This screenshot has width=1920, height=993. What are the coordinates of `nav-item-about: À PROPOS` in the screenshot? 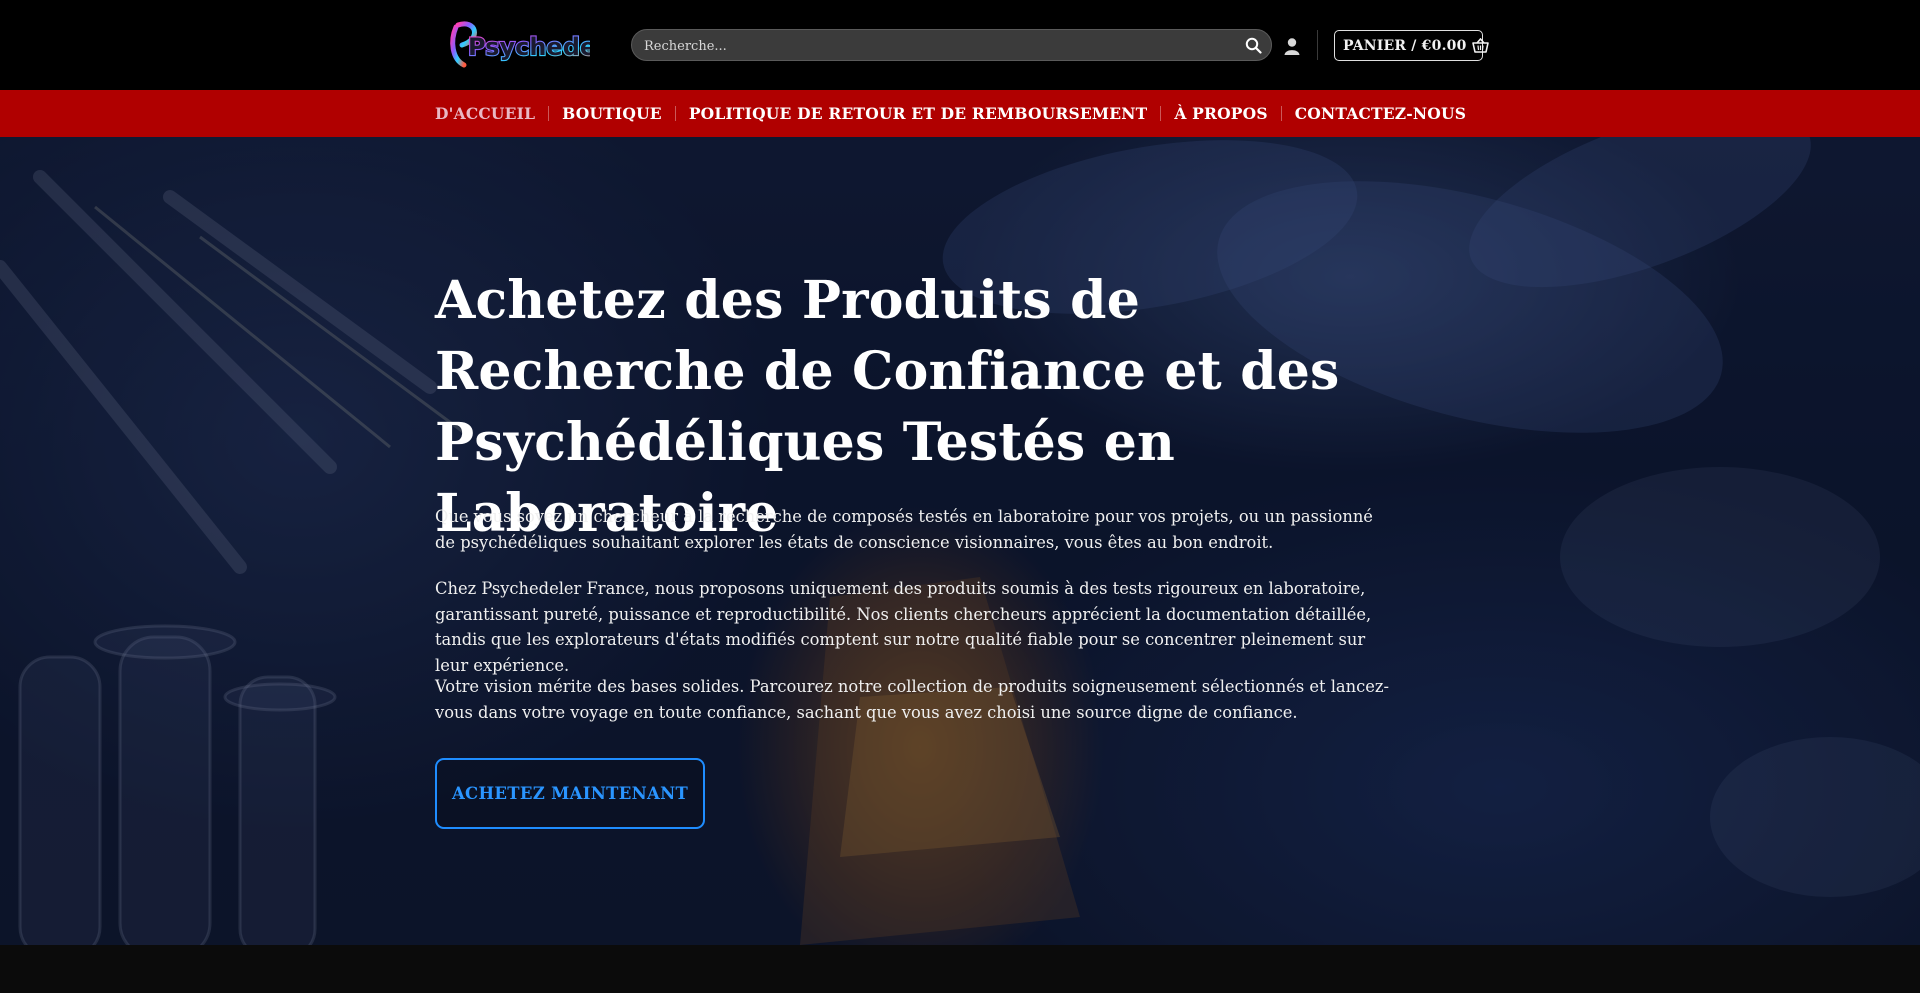 It's located at (1220, 113).